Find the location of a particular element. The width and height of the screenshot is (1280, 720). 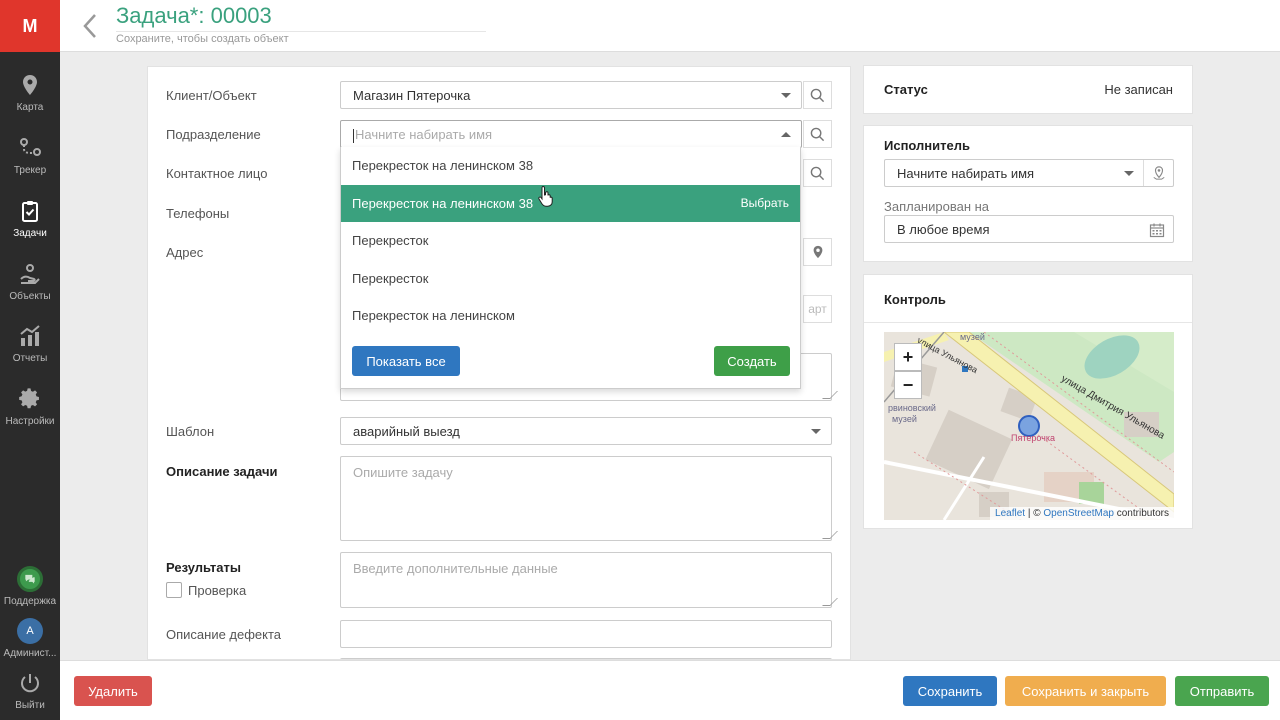

sidebar-item-label: Поддержка is located at coordinates (30, 601).